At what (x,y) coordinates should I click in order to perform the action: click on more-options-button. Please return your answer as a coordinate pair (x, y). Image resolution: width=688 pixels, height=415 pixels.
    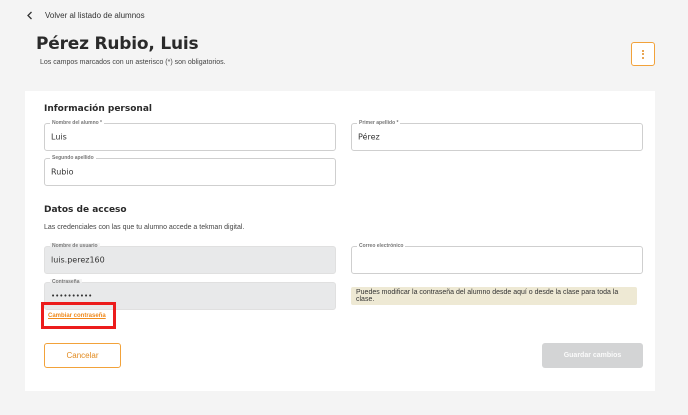
    Looking at the image, I should click on (643, 54).